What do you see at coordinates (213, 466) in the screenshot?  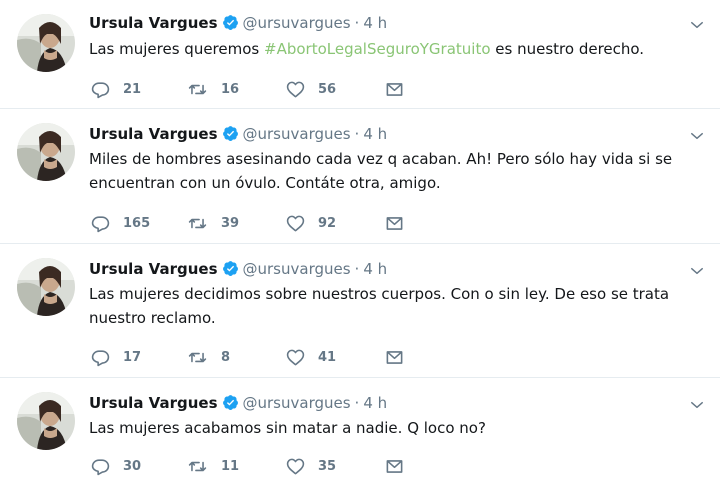 I see `retweet-button: 11` at bounding box center [213, 466].